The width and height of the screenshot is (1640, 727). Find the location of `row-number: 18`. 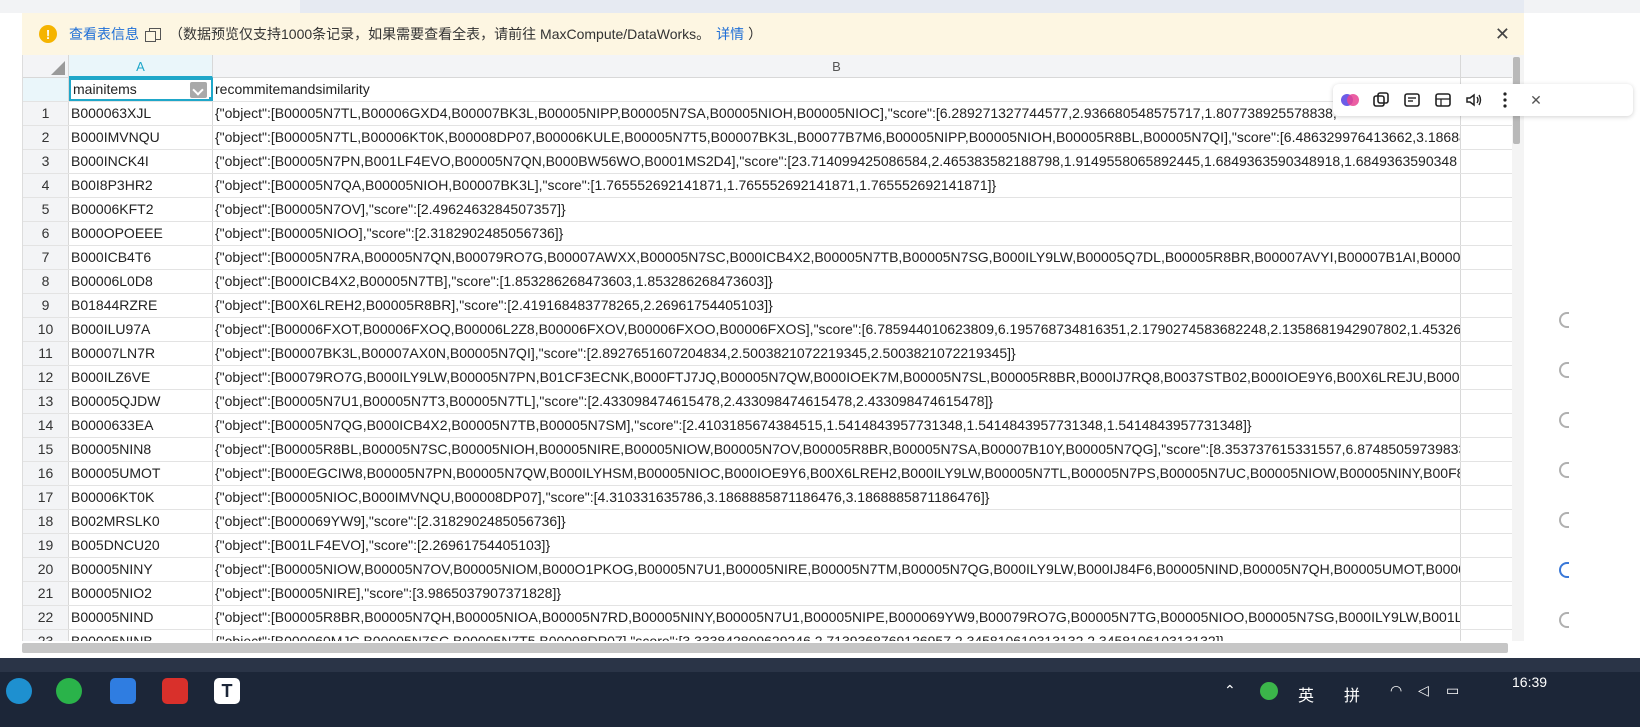

row-number: 18 is located at coordinates (46, 521).